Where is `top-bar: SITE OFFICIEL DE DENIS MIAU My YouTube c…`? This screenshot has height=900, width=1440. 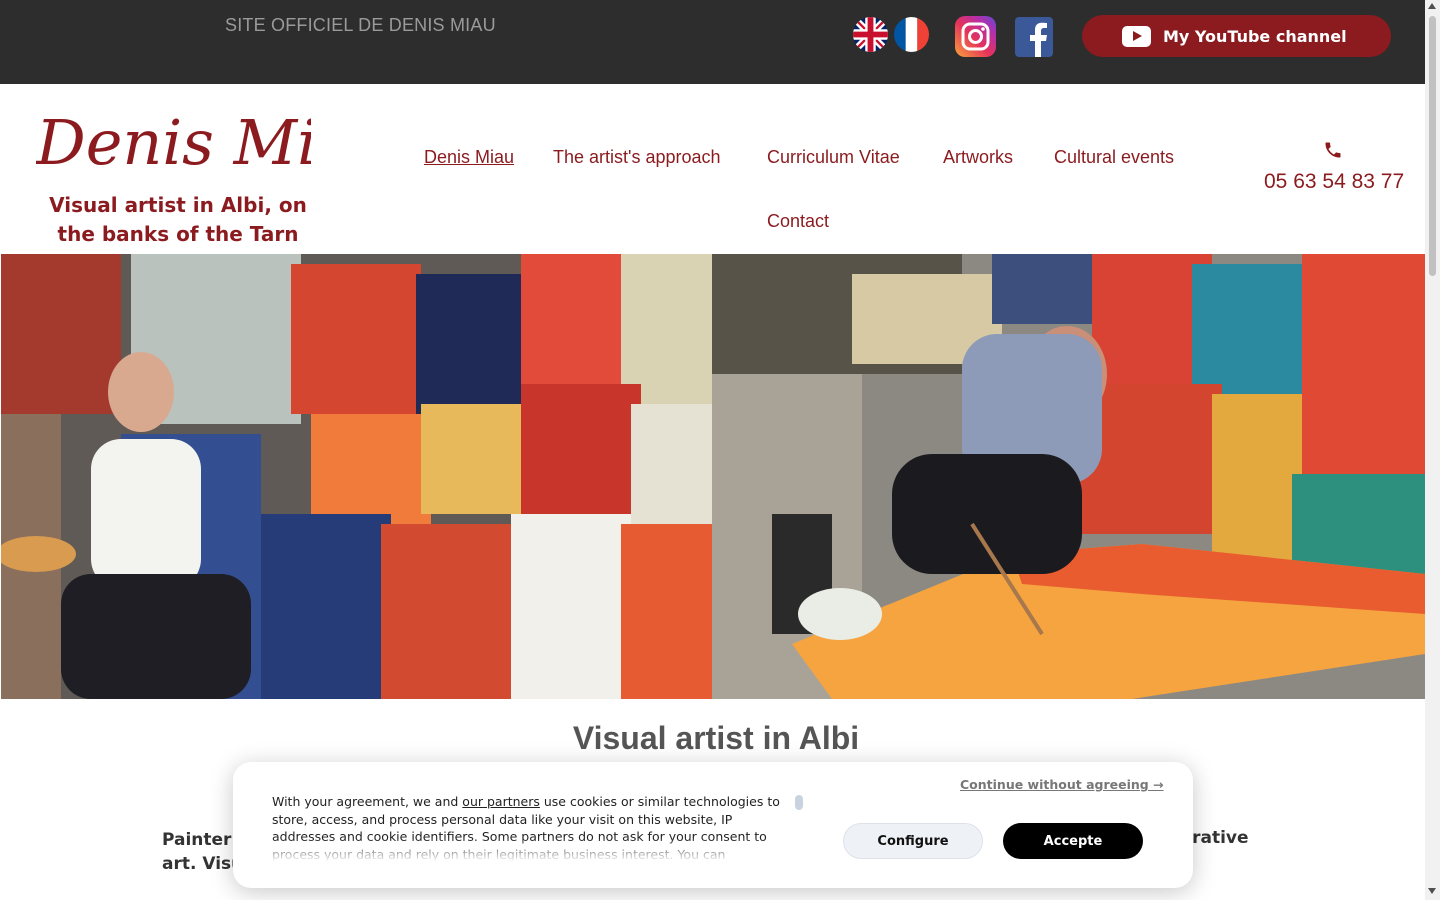 top-bar: SITE OFFICIEL DE DENIS MIAU My YouTube c… is located at coordinates (712, 42).